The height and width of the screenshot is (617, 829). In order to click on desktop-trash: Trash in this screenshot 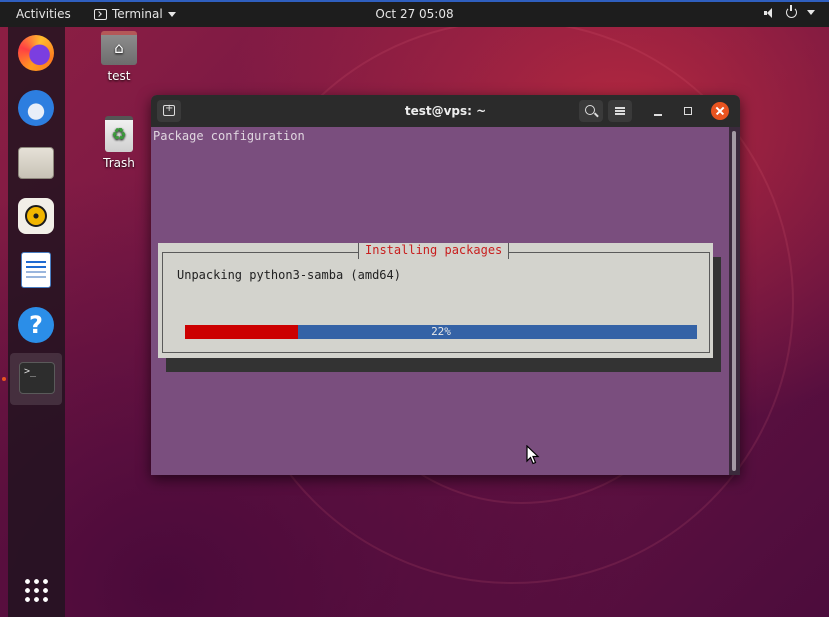, I will do `click(119, 143)`.